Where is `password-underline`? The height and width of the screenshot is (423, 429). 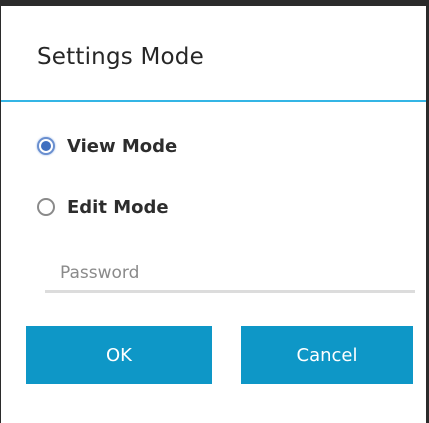 password-underline is located at coordinates (230, 291).